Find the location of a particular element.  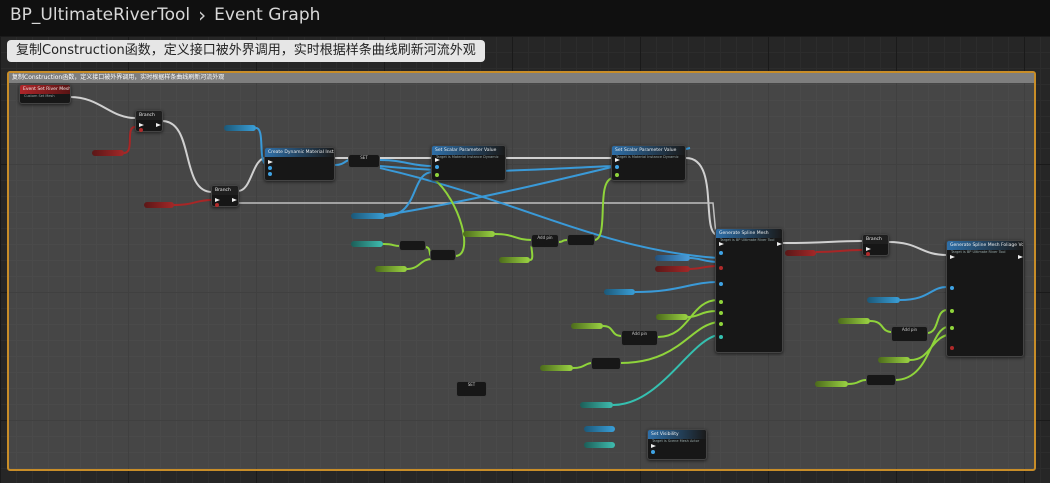

add-pin-label: Add pin is located at coordinates (545, 237).